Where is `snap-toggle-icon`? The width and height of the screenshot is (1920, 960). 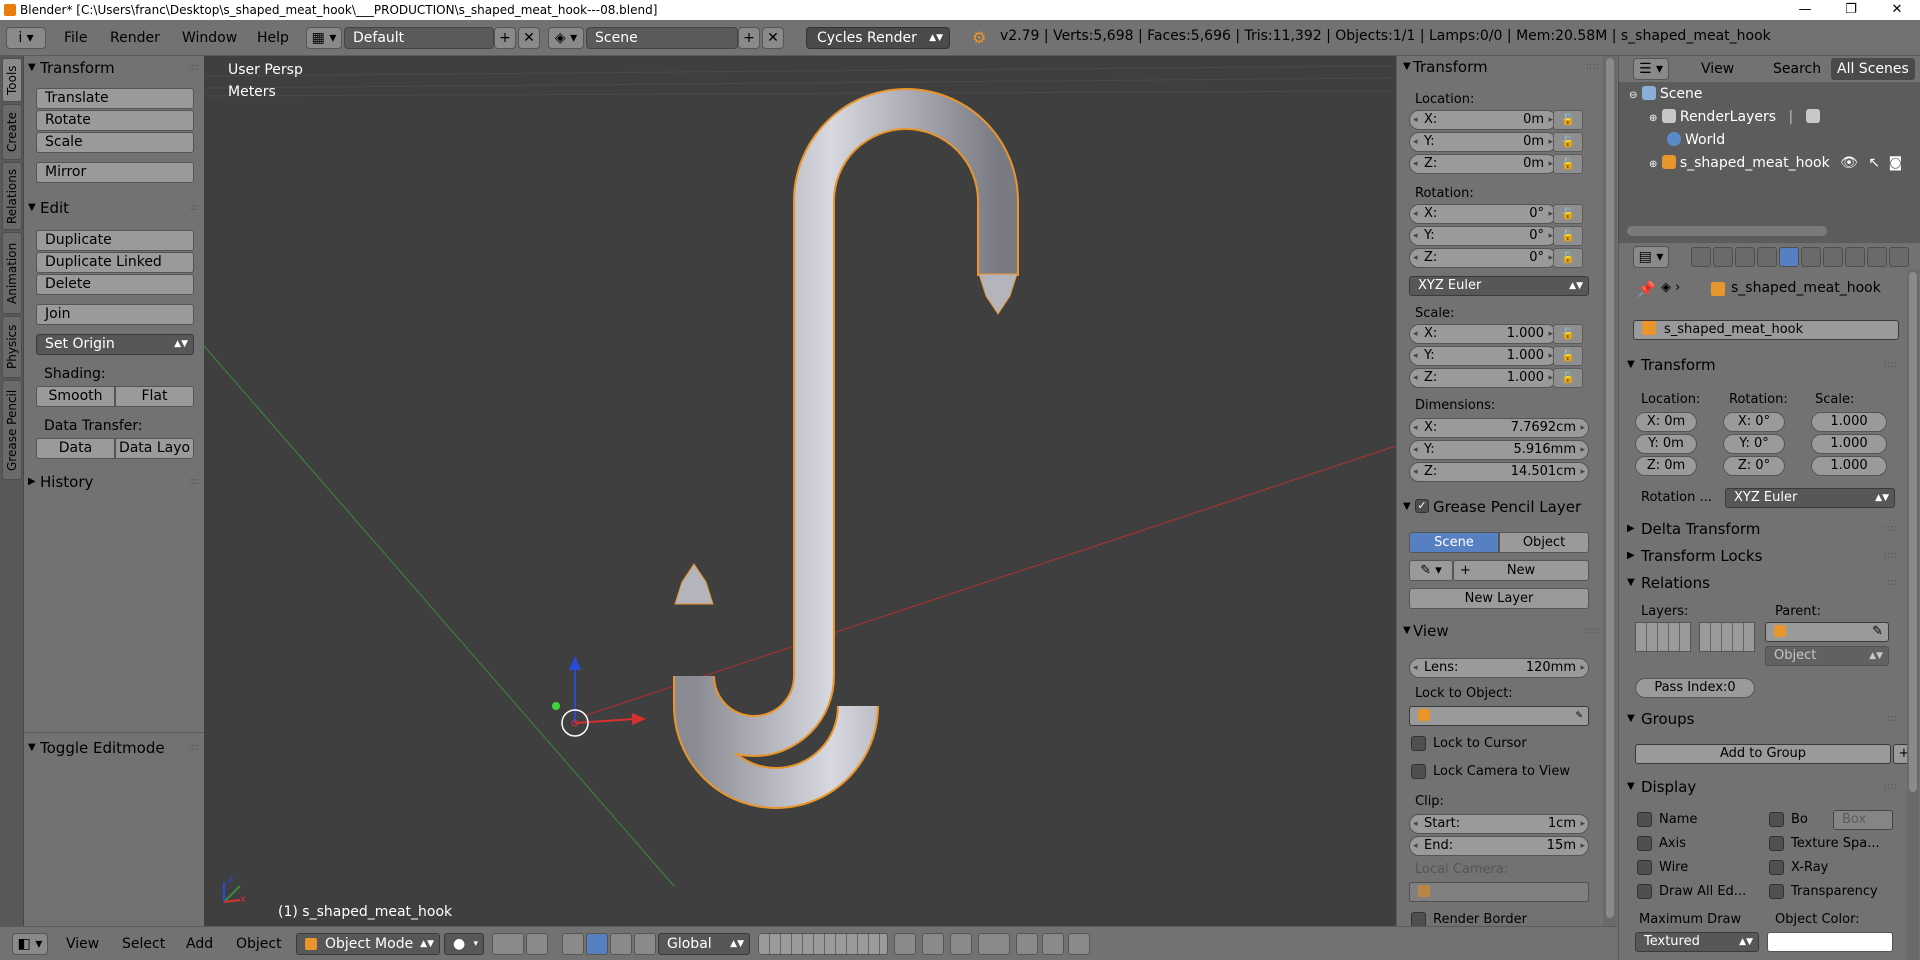 snap-toggle-icon is located at coordinates (961, 944).